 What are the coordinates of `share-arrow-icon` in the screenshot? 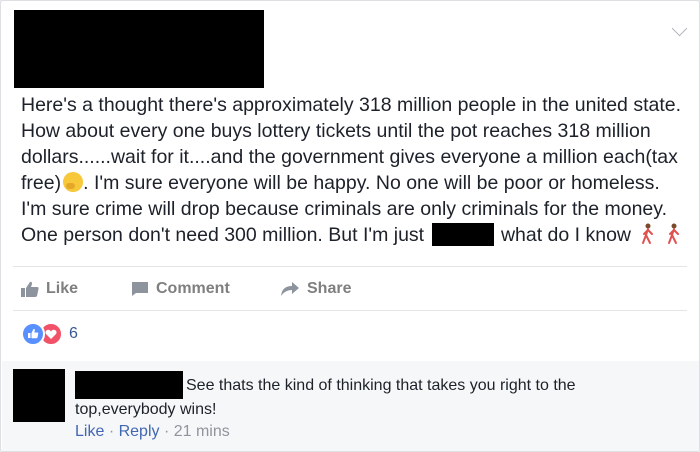 It's located at (290, 289).